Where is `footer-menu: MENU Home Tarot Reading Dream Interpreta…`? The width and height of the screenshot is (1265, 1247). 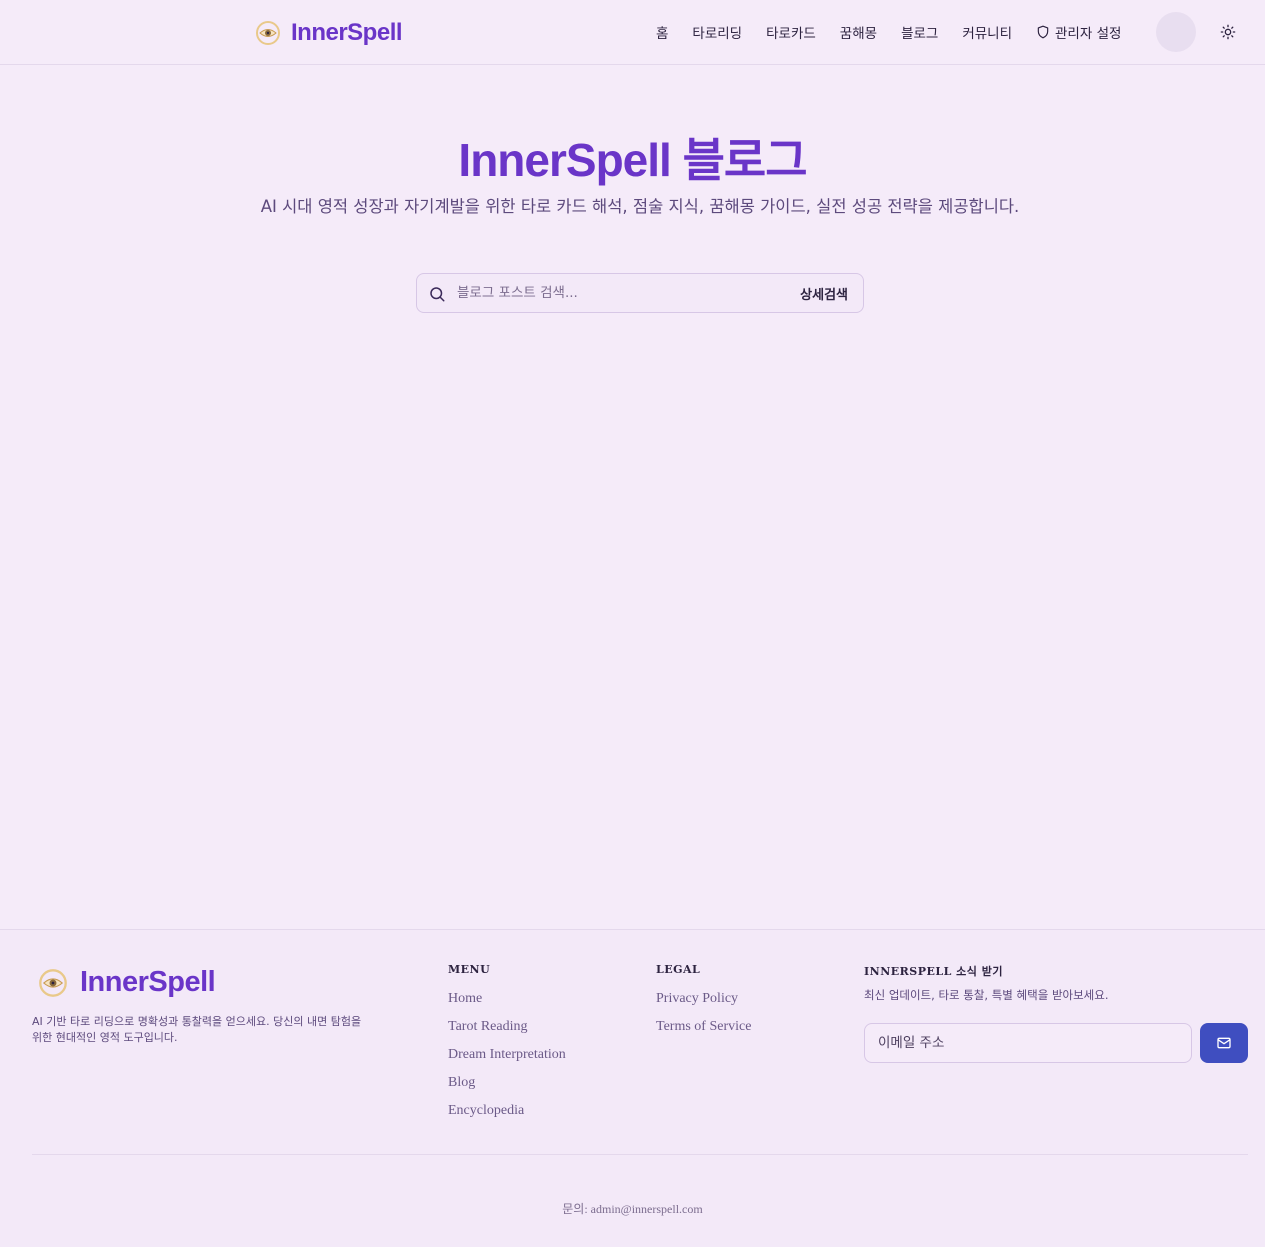 footer-menu: MENU Home Tarot Reading Dream Interpreta… is located at coordinates (507, 1046).